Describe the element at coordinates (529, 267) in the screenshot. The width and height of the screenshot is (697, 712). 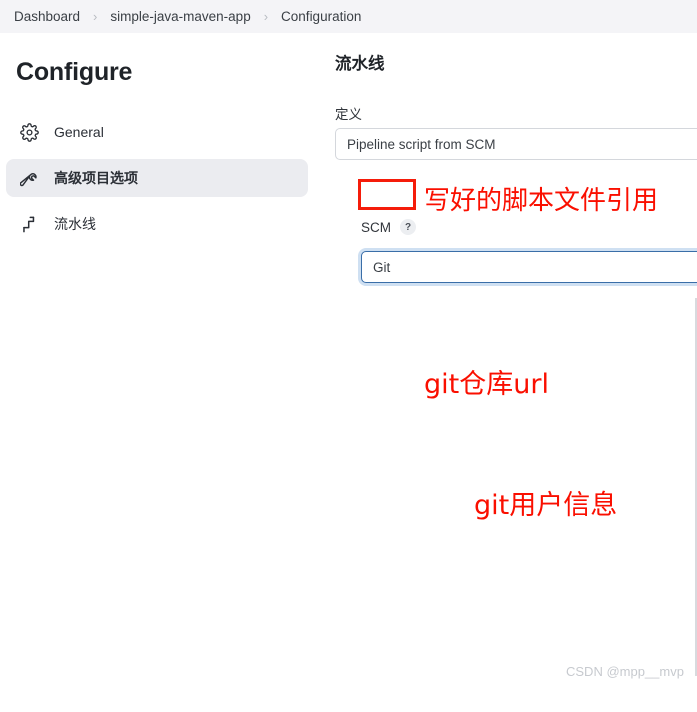
I see `scm-select: Git` at that location.